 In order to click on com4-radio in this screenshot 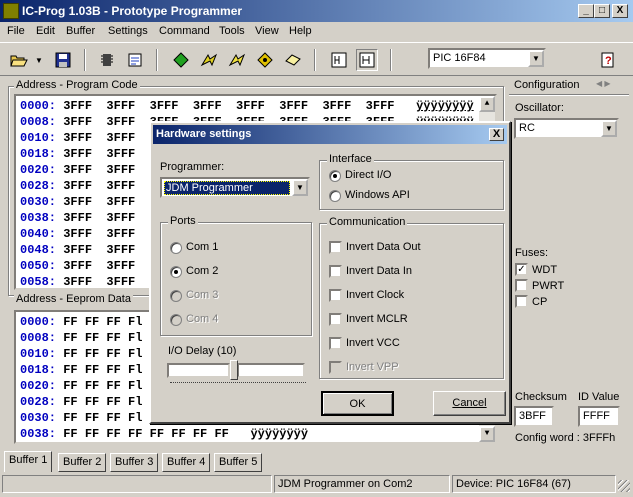, I will do `click(176, 320)`.